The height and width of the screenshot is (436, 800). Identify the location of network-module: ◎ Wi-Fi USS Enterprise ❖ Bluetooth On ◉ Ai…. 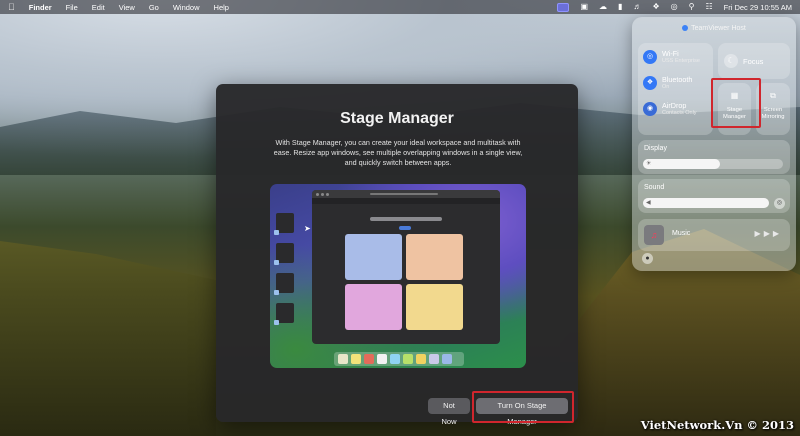
(675, 89).